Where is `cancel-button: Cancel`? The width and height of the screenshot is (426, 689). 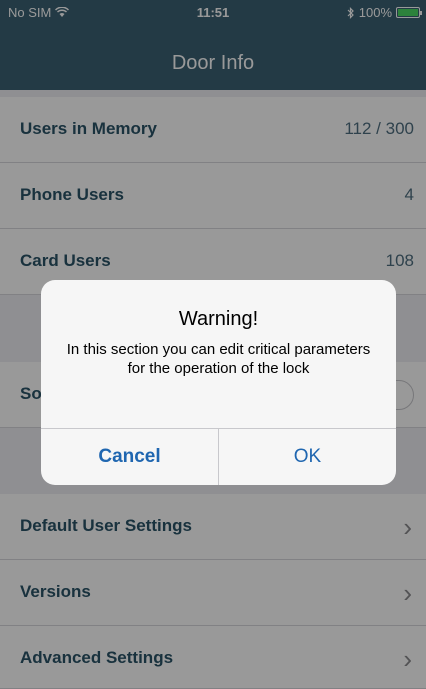
cancel-button: Cancel is located at coordinates (129, 457).